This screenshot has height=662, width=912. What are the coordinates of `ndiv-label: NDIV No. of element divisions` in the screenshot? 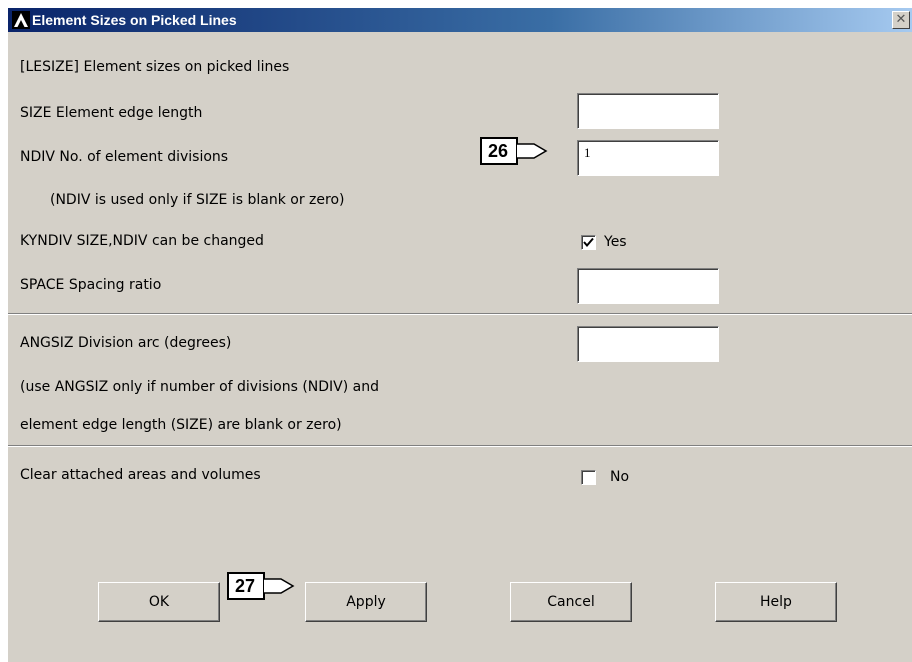 It's located at (124, 157).